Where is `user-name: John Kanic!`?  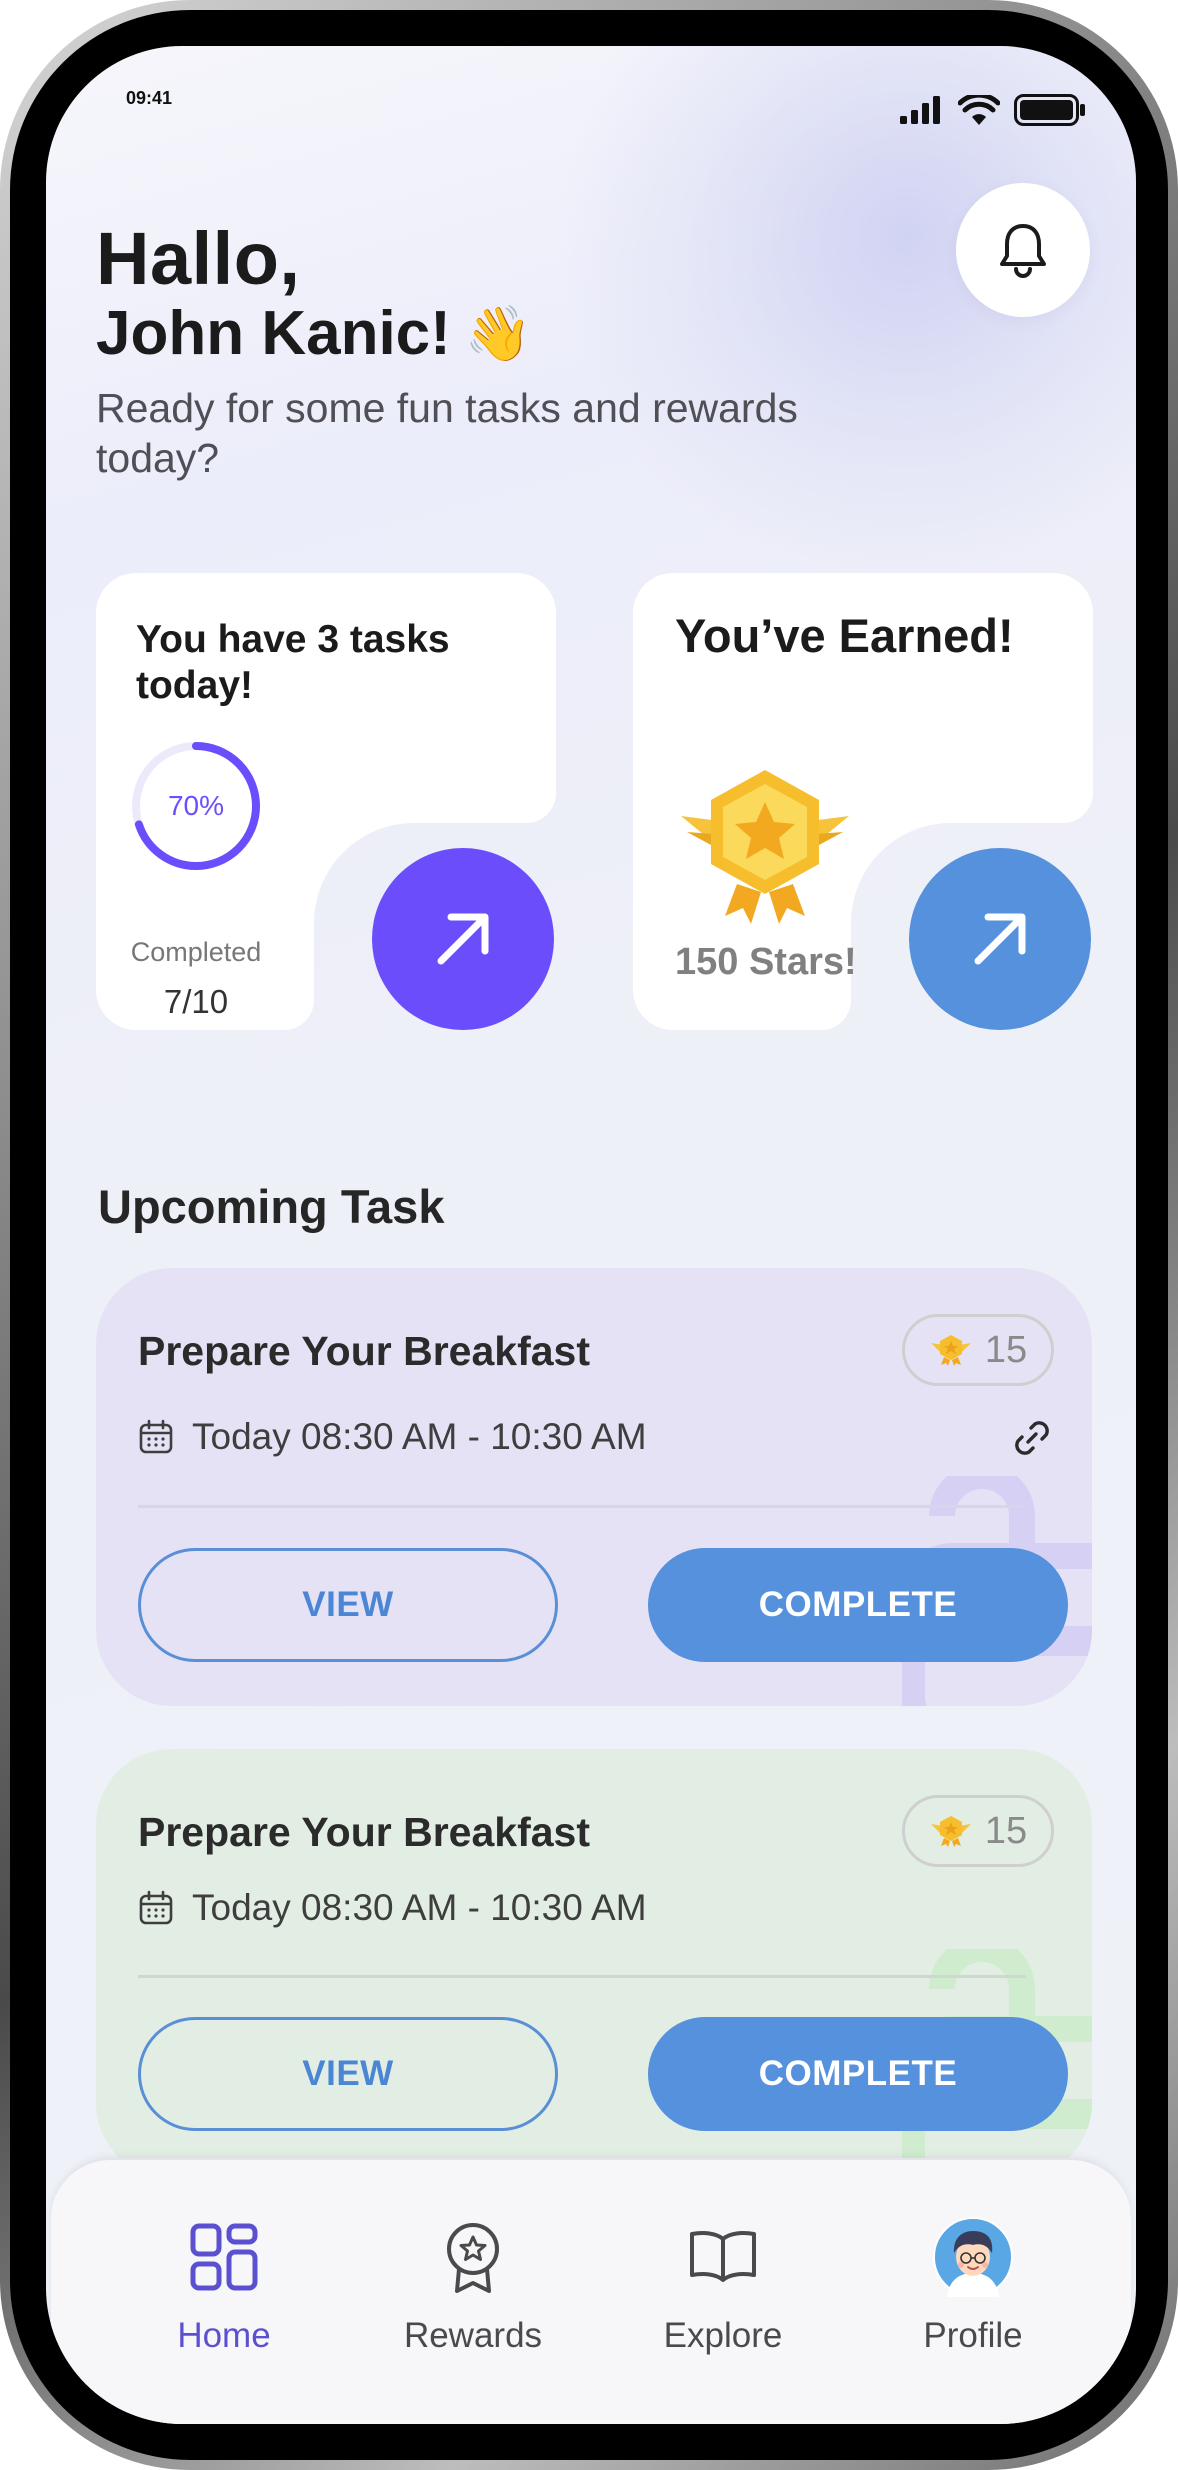
user-name: John Kanic! is located at coordinates (273, 333).